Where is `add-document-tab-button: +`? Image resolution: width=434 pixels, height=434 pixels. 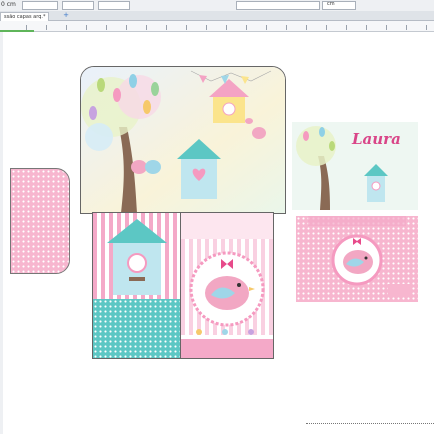 add-document-tab-button: + is located at coordinates (66, 15).